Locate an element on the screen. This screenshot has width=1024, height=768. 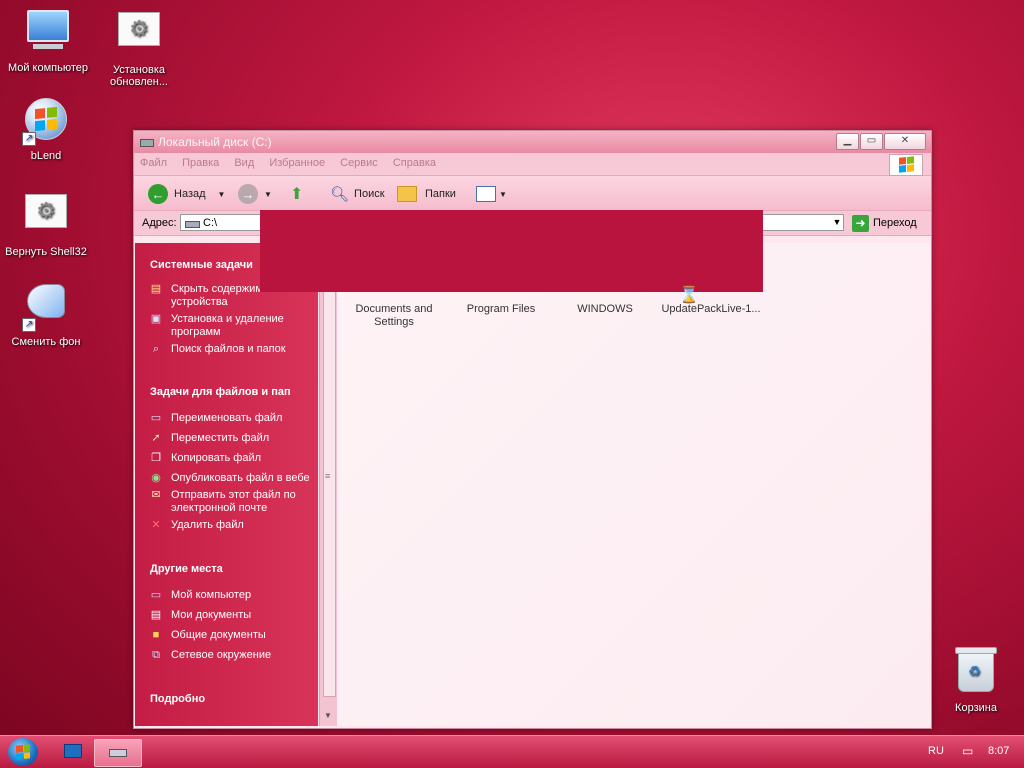
hourglass-cursor-icon: ⌛ is located at coordinates (689, 295).